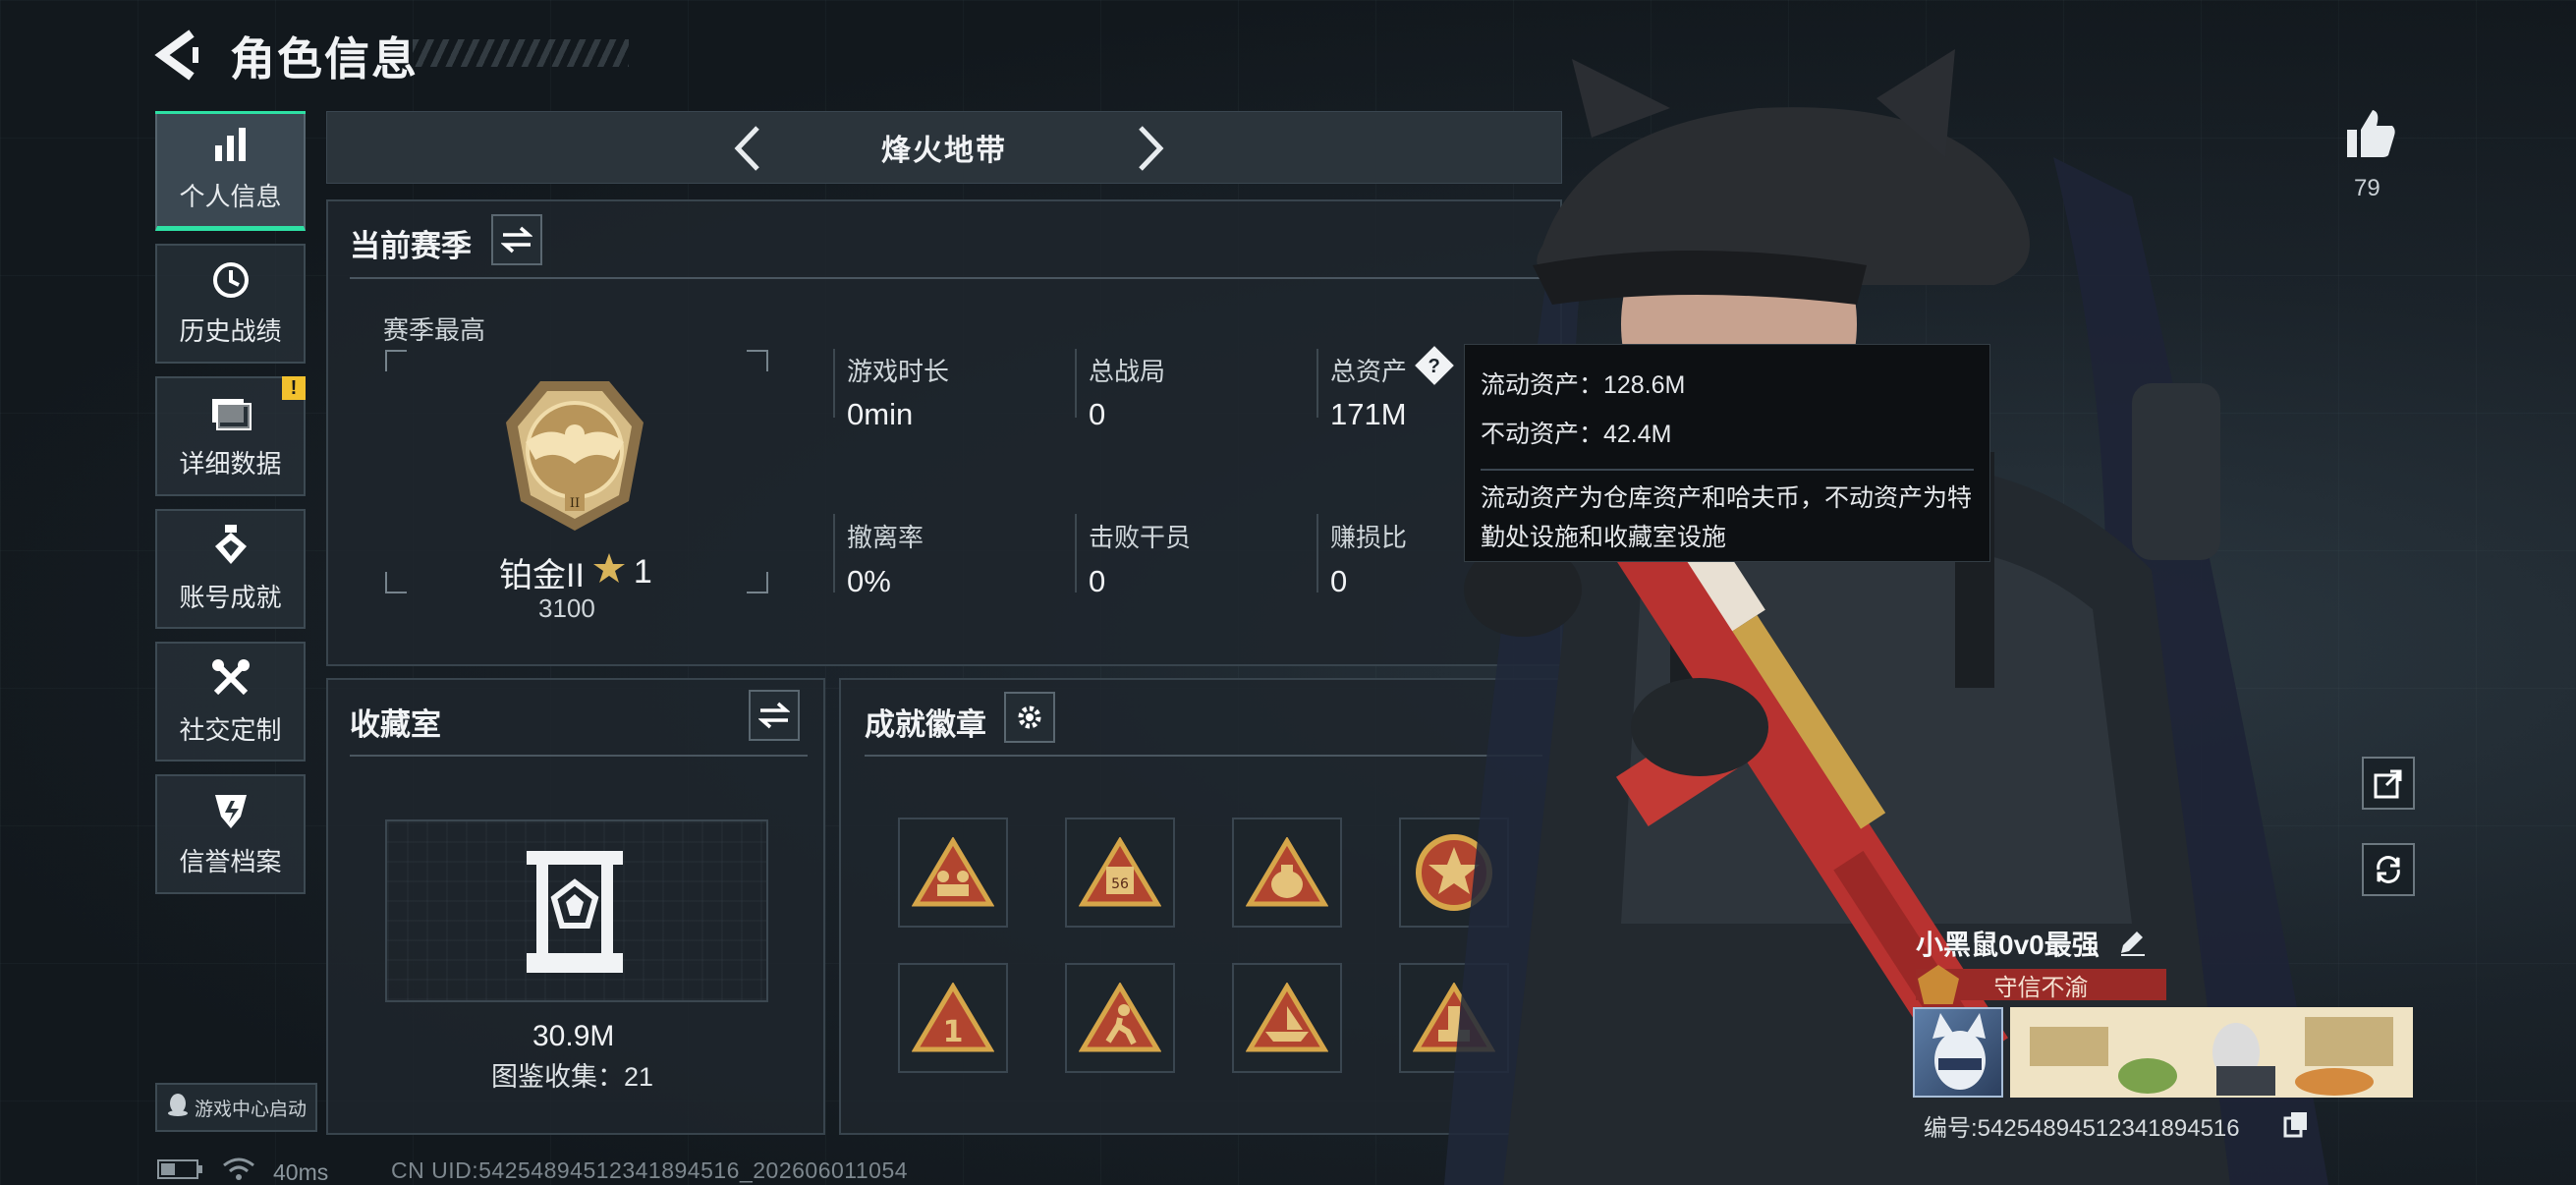 The width and height of the screenshot is (2576, 1185). Describe the element at coordinates (880, 414) in the screenshot. I see `stat-value-play-time: 0min` at that location.